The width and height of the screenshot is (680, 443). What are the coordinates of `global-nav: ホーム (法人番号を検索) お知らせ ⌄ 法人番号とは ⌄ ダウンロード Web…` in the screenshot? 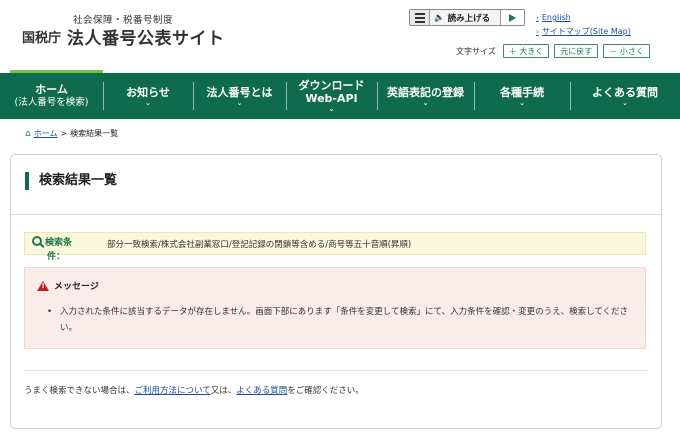 It's located at (340, 94).